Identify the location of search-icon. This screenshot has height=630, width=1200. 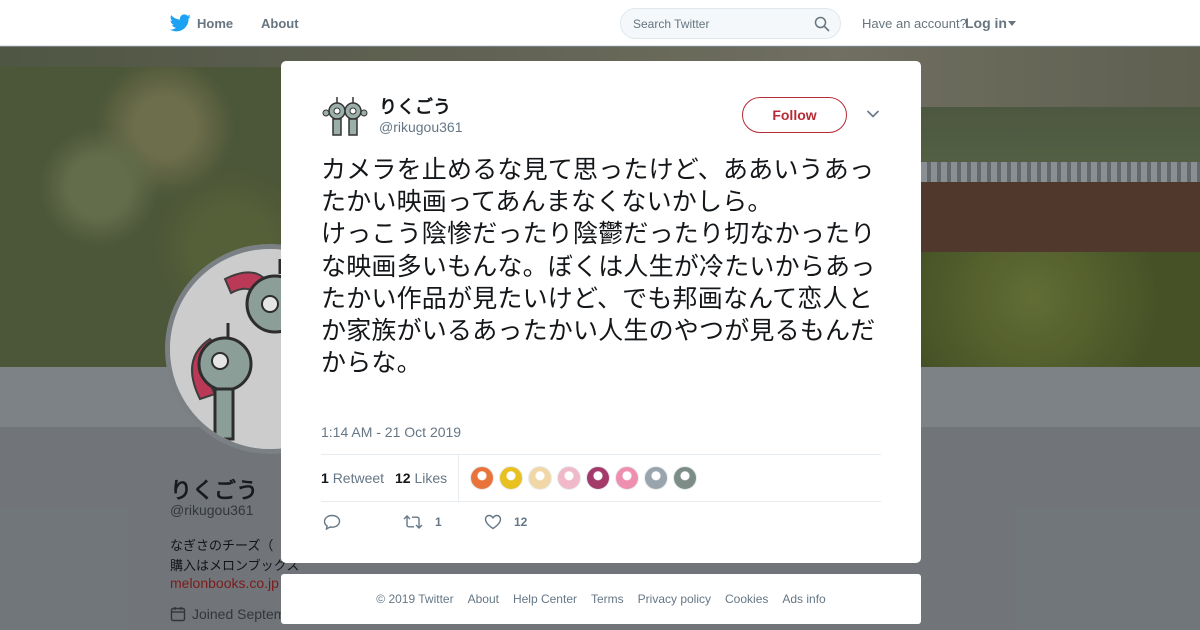
(822, 24).